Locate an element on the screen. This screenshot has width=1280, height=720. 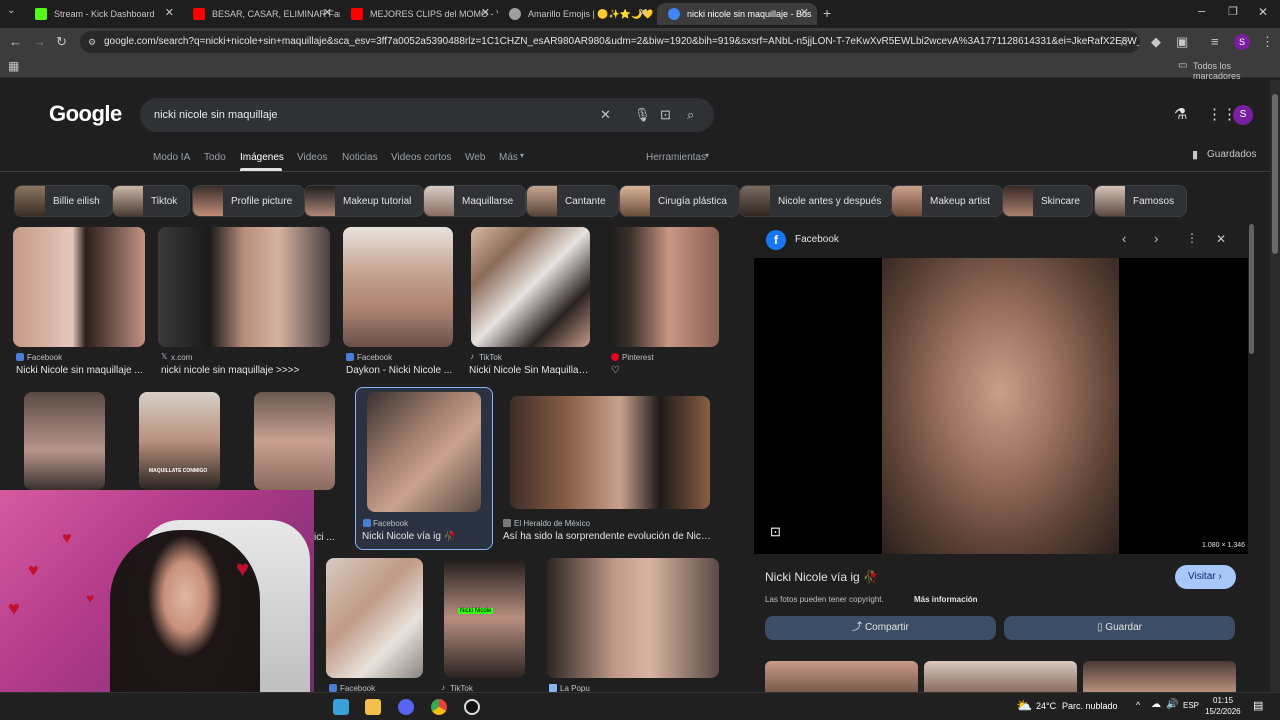
browser-tab-youtube-1: BESAR, CASAR, ELIMINAR Famo ✕ is located at coordinates (261, 14).